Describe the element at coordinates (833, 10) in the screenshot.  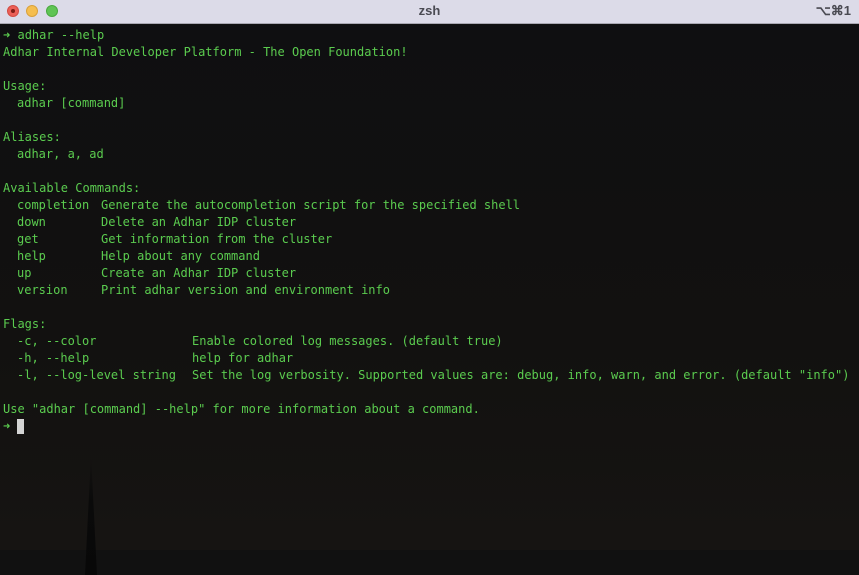
I see `window-shortcut-label: ⌥⌘1` at that location.